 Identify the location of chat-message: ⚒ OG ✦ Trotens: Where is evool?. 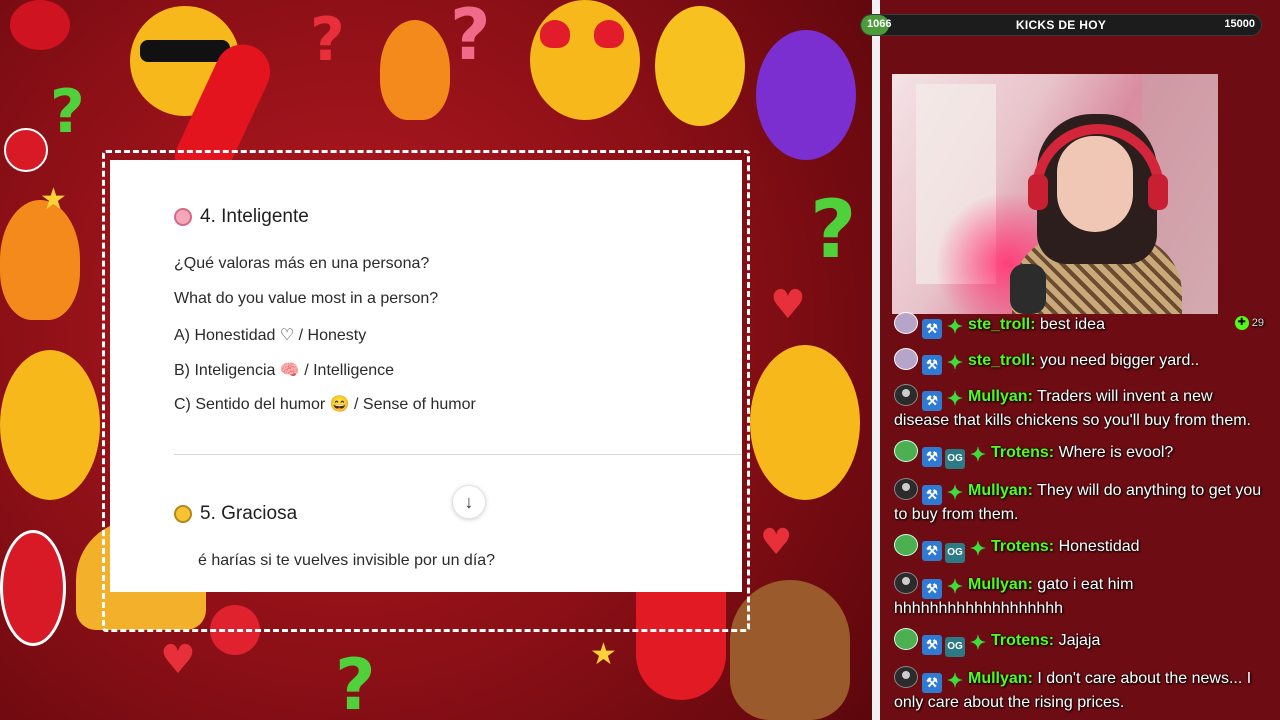
(1080, 454).